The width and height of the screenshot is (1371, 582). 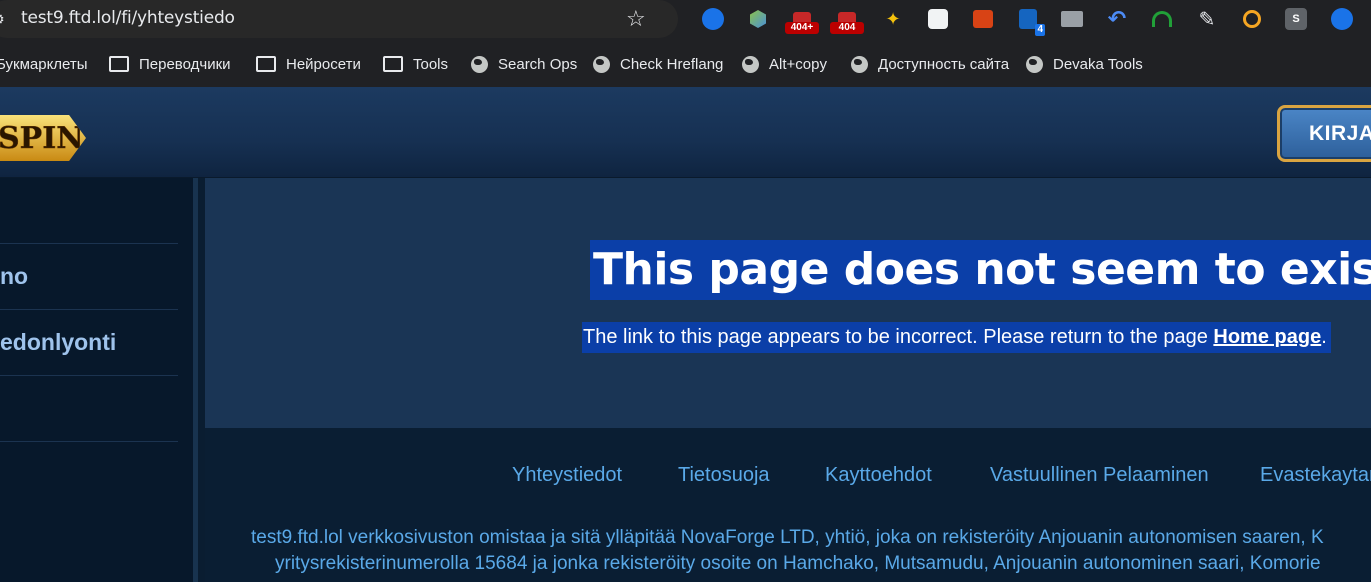 I want to click on bookmark-label: Доступность сайта, so click(x=944, y=64).